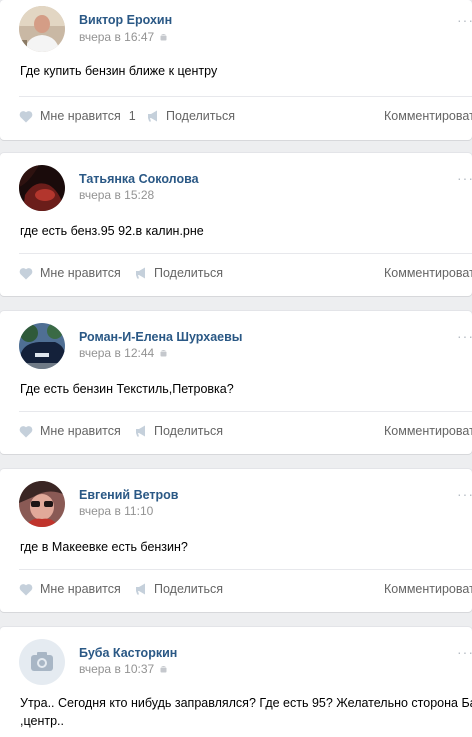  I want to click on author-name: Роман-И-Елена Шурхаевы, so click(160, 337).